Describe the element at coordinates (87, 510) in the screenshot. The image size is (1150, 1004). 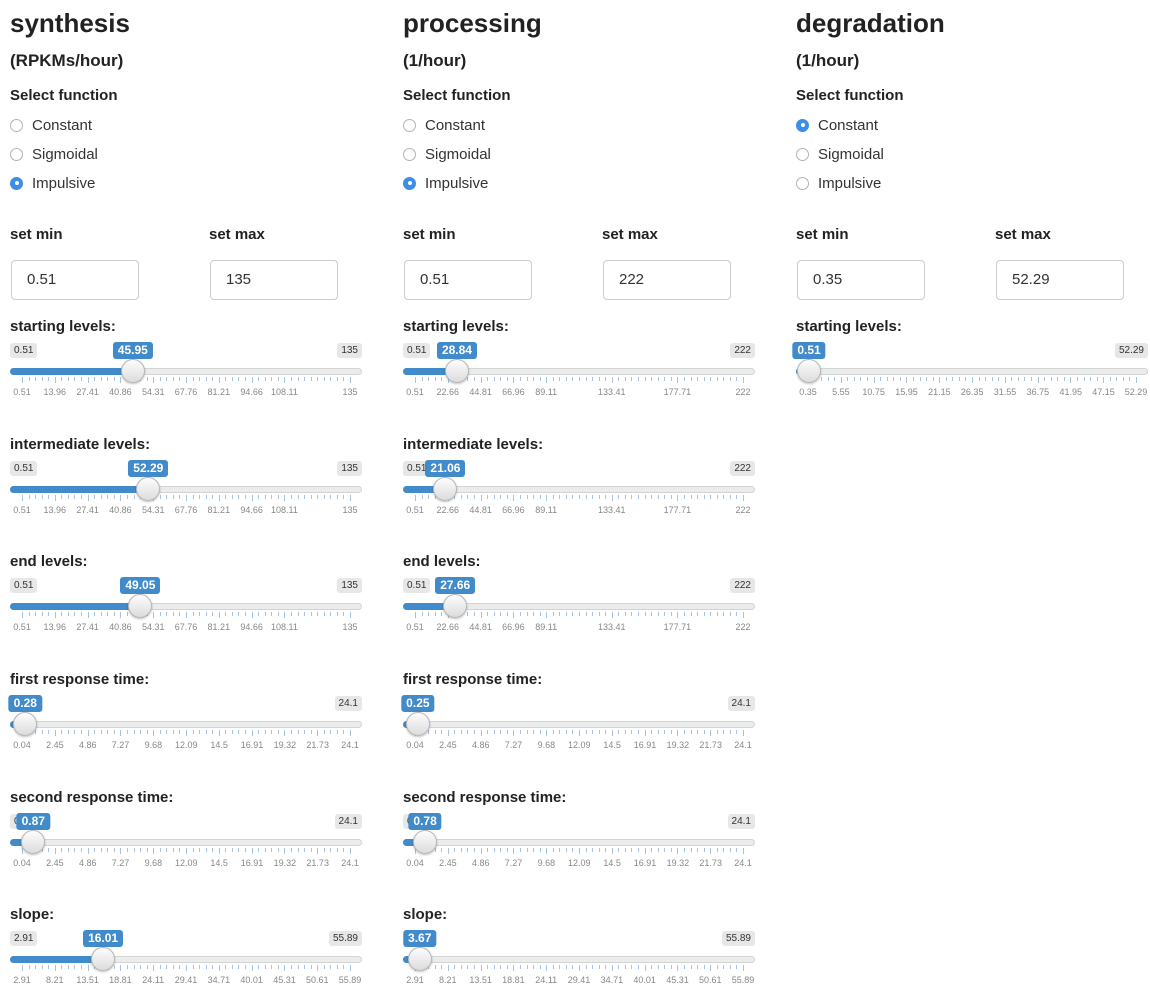
I see `slider-tick-label: 27.41` at that location.